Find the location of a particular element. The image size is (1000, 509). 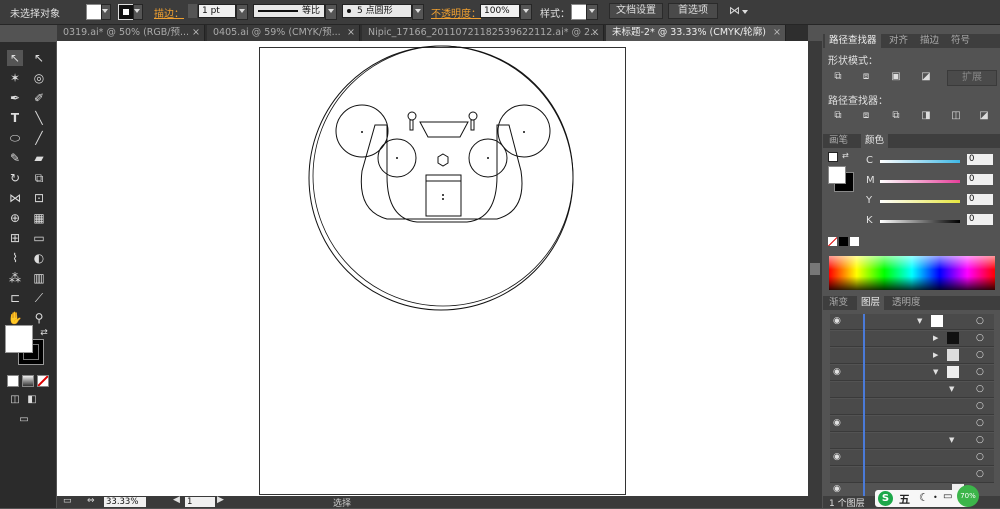

ime-toolbar: S 五 ☾ • ▭ is located at coordinates (922, 498).